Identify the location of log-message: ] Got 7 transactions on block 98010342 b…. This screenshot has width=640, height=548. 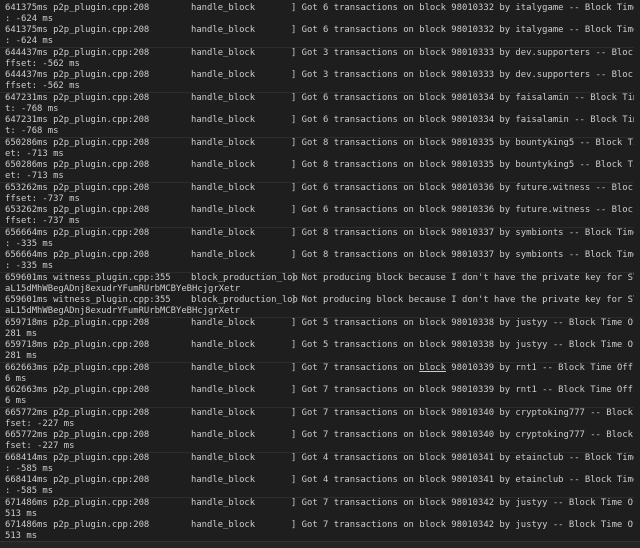
(462, 525).